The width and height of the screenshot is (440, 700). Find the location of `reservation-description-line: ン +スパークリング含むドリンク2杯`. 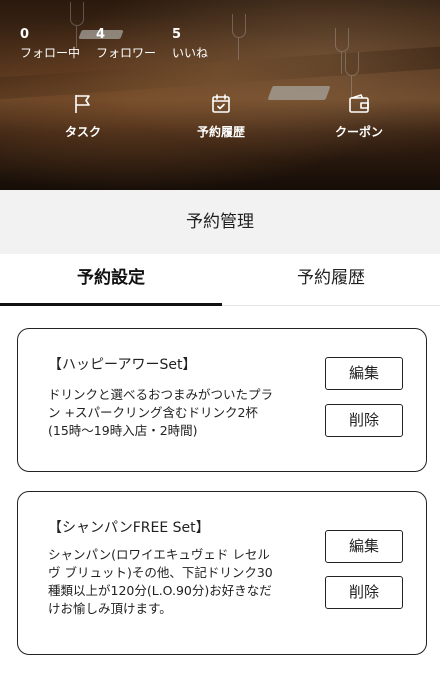

reservation-description-line: ン +スパークリング含むドリンク2杯 is located at coordinates (153, 412).